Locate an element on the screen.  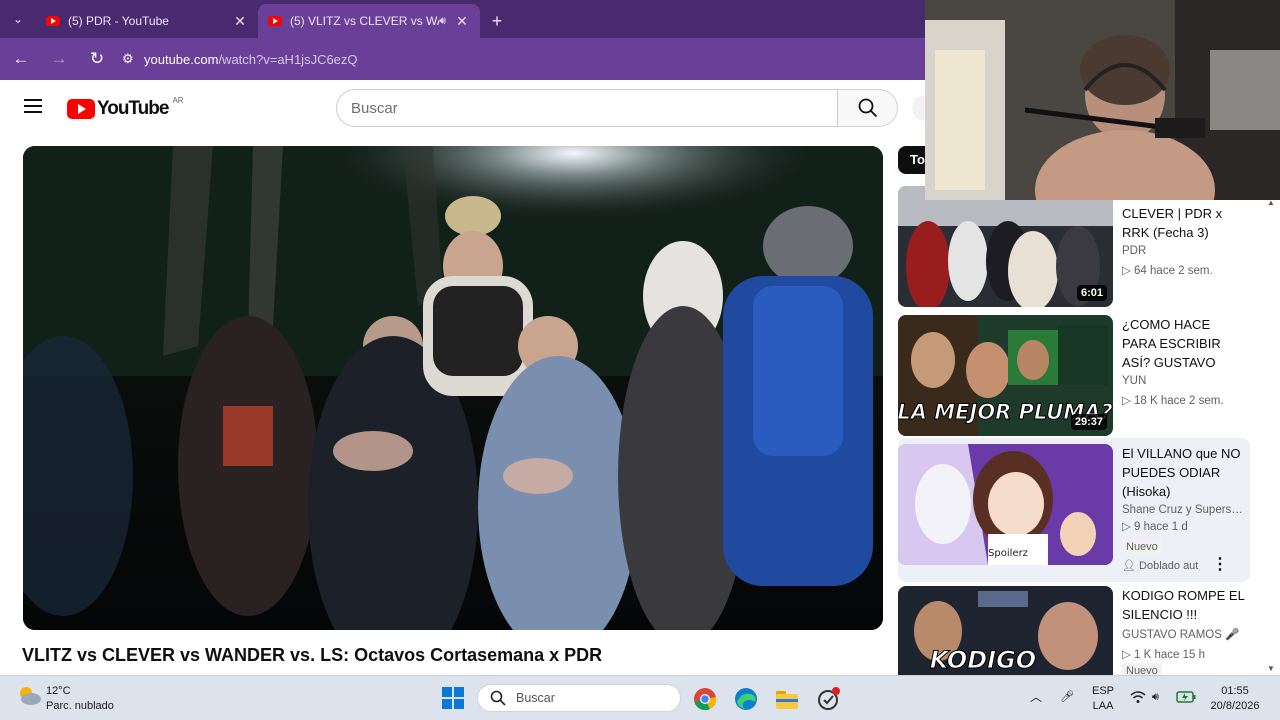
weather-widget: 12°C Parc. nublado is located at coordinates (65, 699).